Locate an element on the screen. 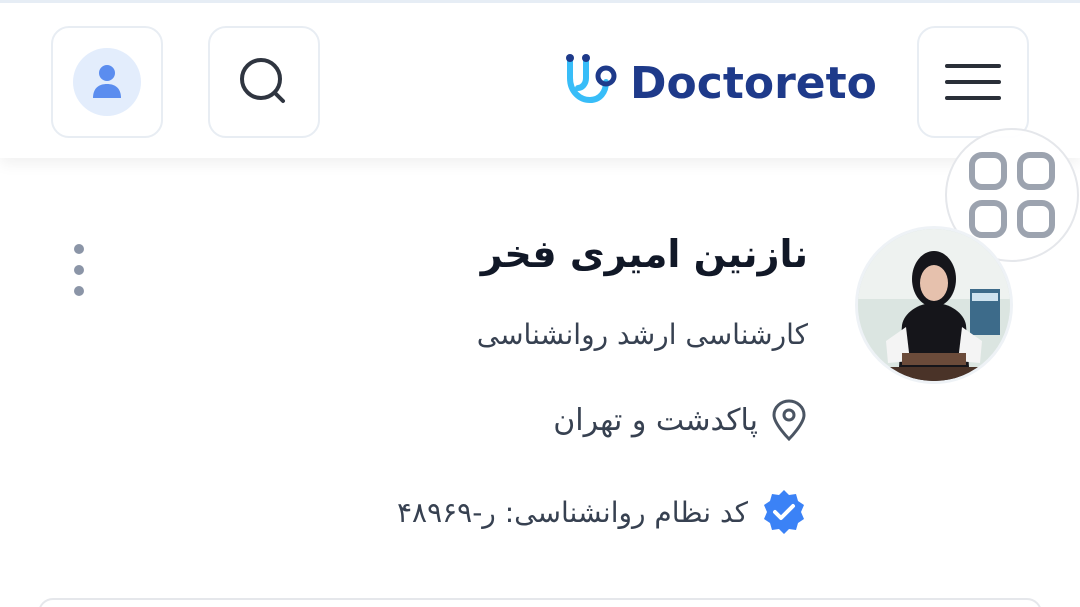  stethoscope-icon is located at coordinates (591, 79).